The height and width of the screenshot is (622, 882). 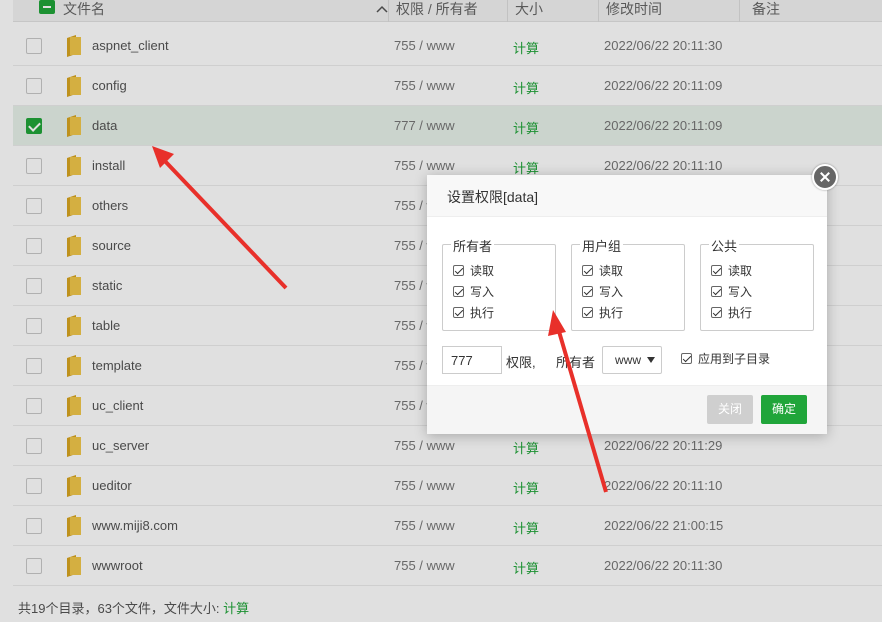 I want to click on group-legend: 用户组, so click(x=602, y=245).